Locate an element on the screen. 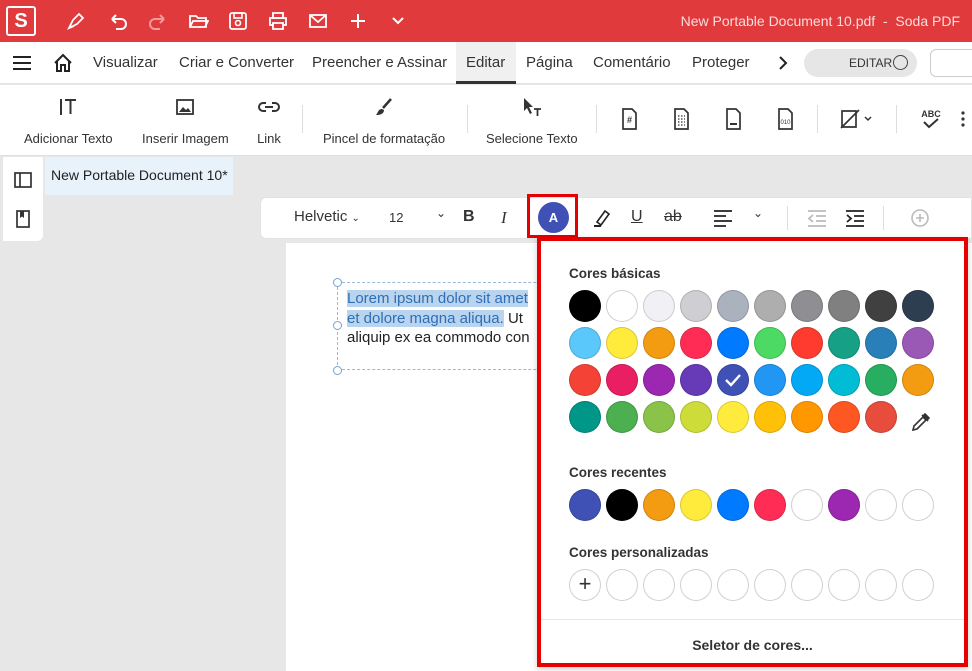 The height and width of the screenshot is (671, 972). font-family-select: Helvetic ⌄ is located at coordinates (327, 216).